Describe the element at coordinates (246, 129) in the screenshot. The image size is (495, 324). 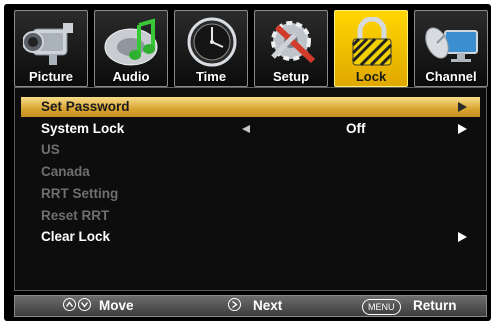
I see `chevron-left-icon` at that location.